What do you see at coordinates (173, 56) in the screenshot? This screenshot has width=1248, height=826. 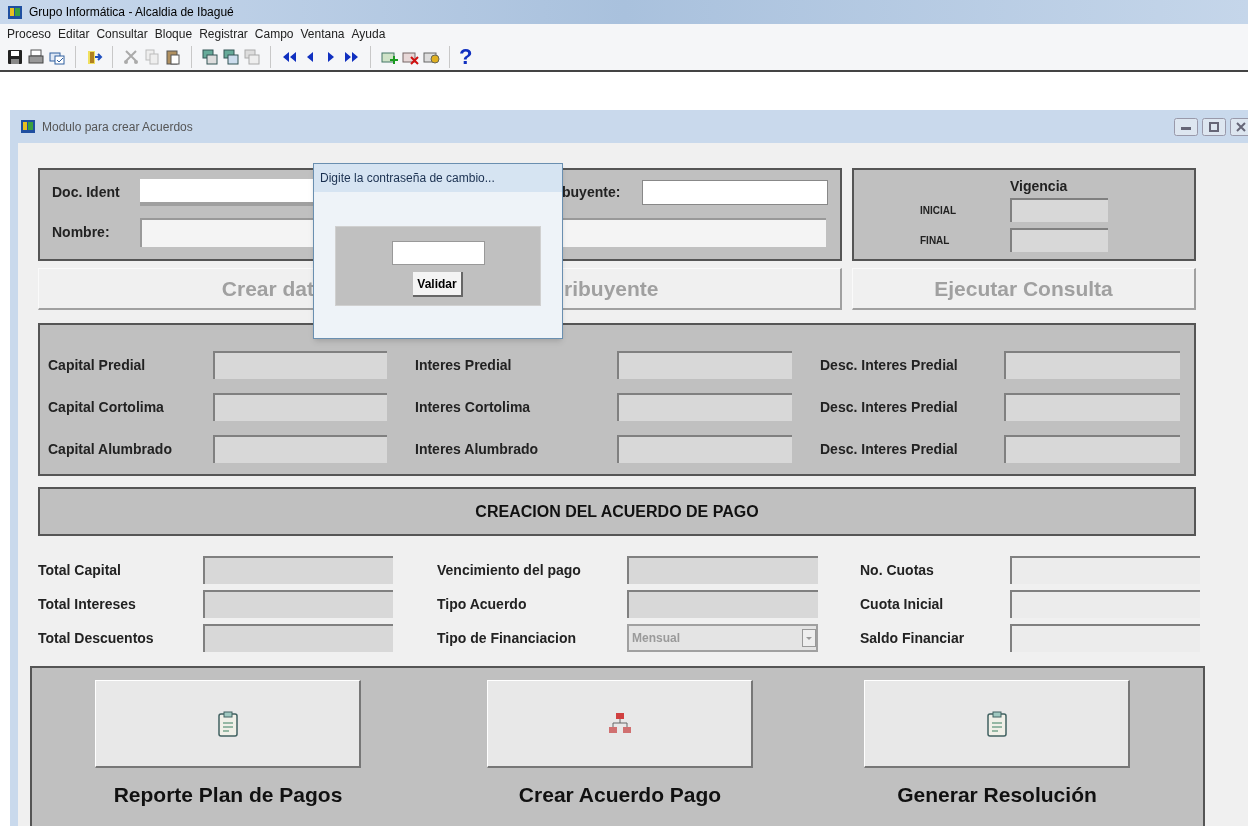 I see `paste-icon` at bounding box center [173, 56].